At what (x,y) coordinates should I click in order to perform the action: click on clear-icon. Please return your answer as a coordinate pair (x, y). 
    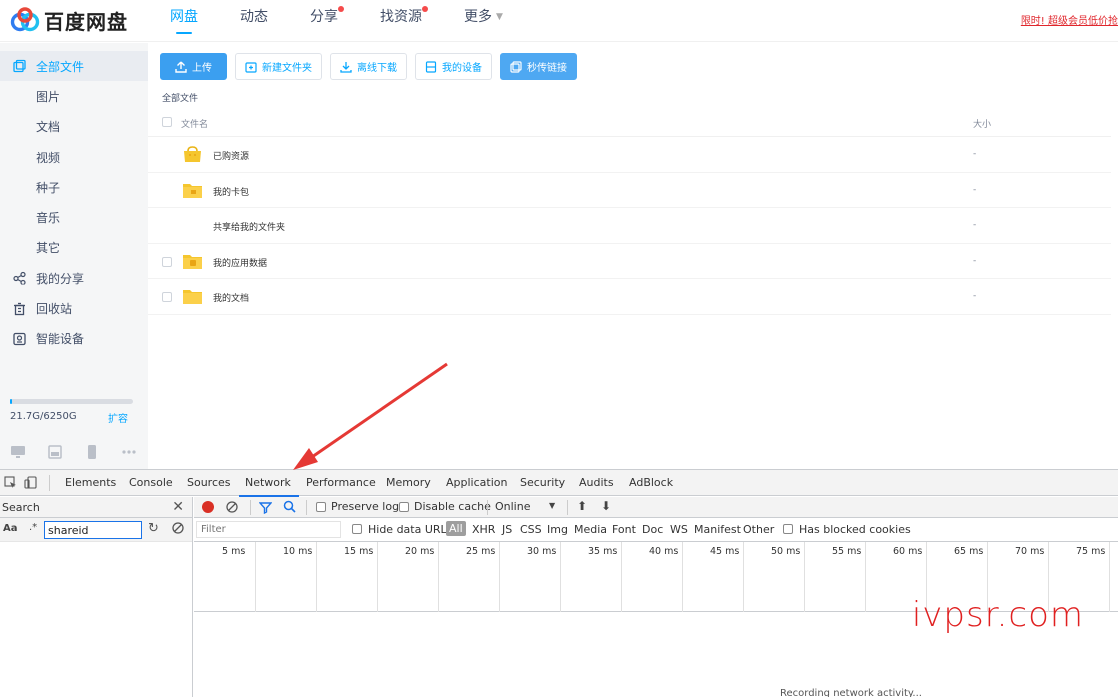
    Looking at the image, I should click on (232, 507).